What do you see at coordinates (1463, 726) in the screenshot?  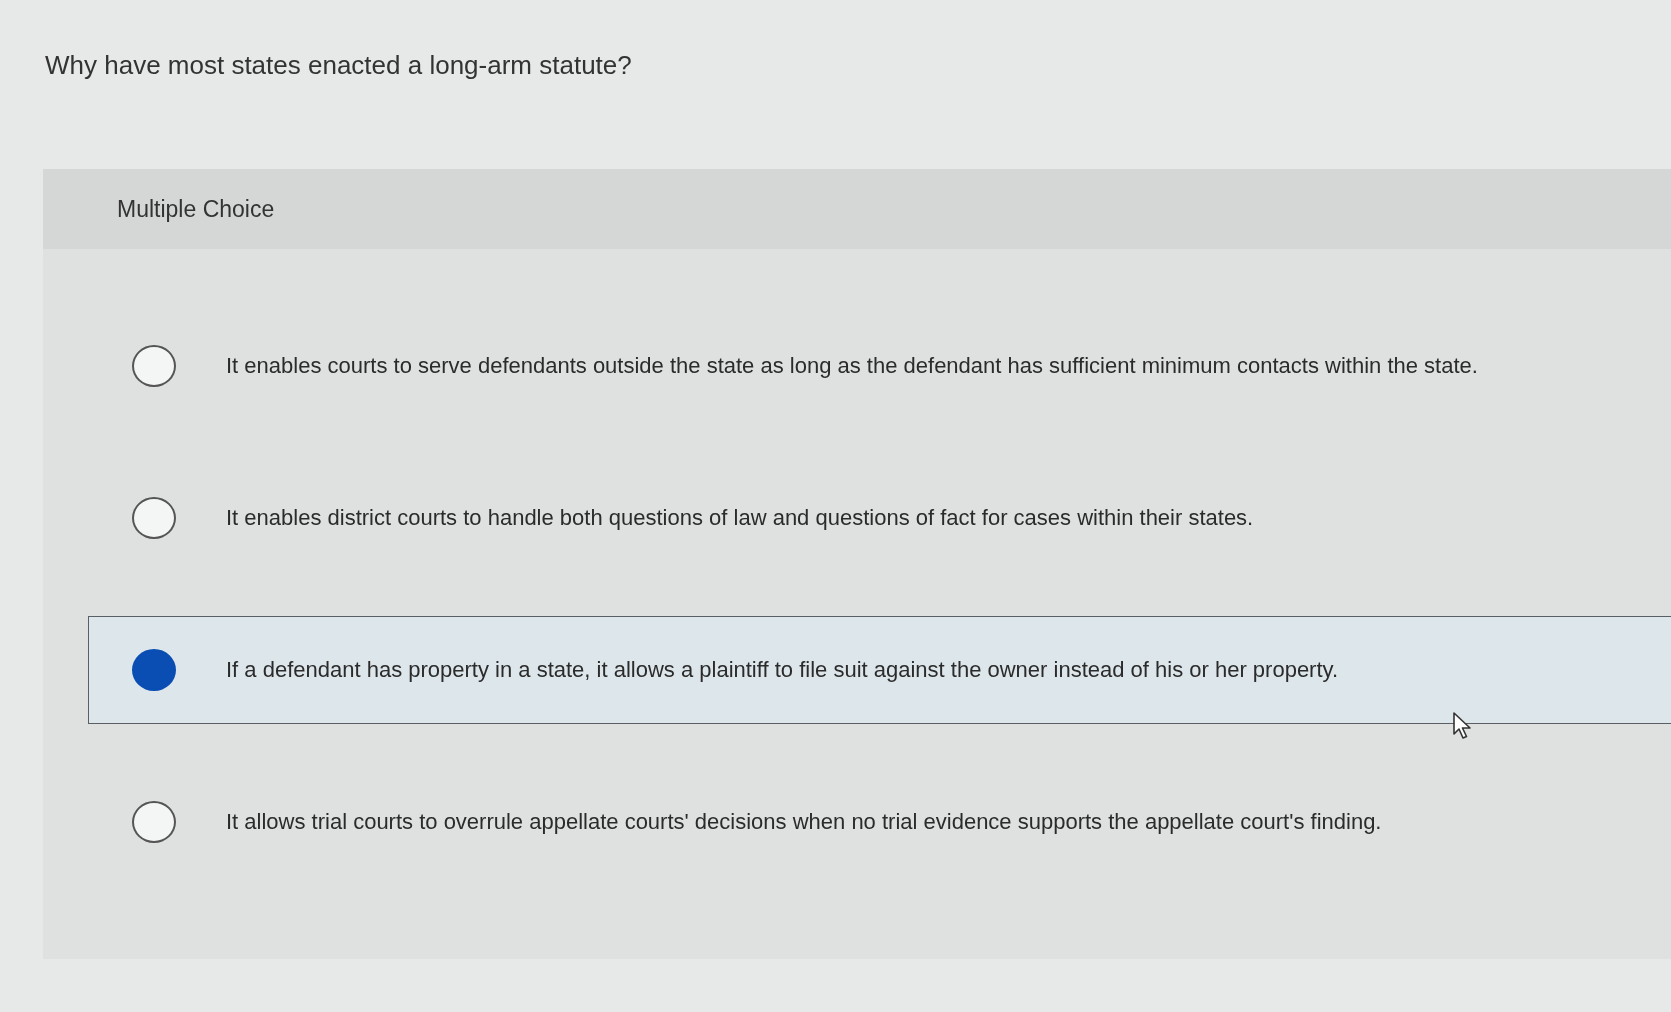 I see `mouse-pointer-icon` at bounding box center [1463, 726].